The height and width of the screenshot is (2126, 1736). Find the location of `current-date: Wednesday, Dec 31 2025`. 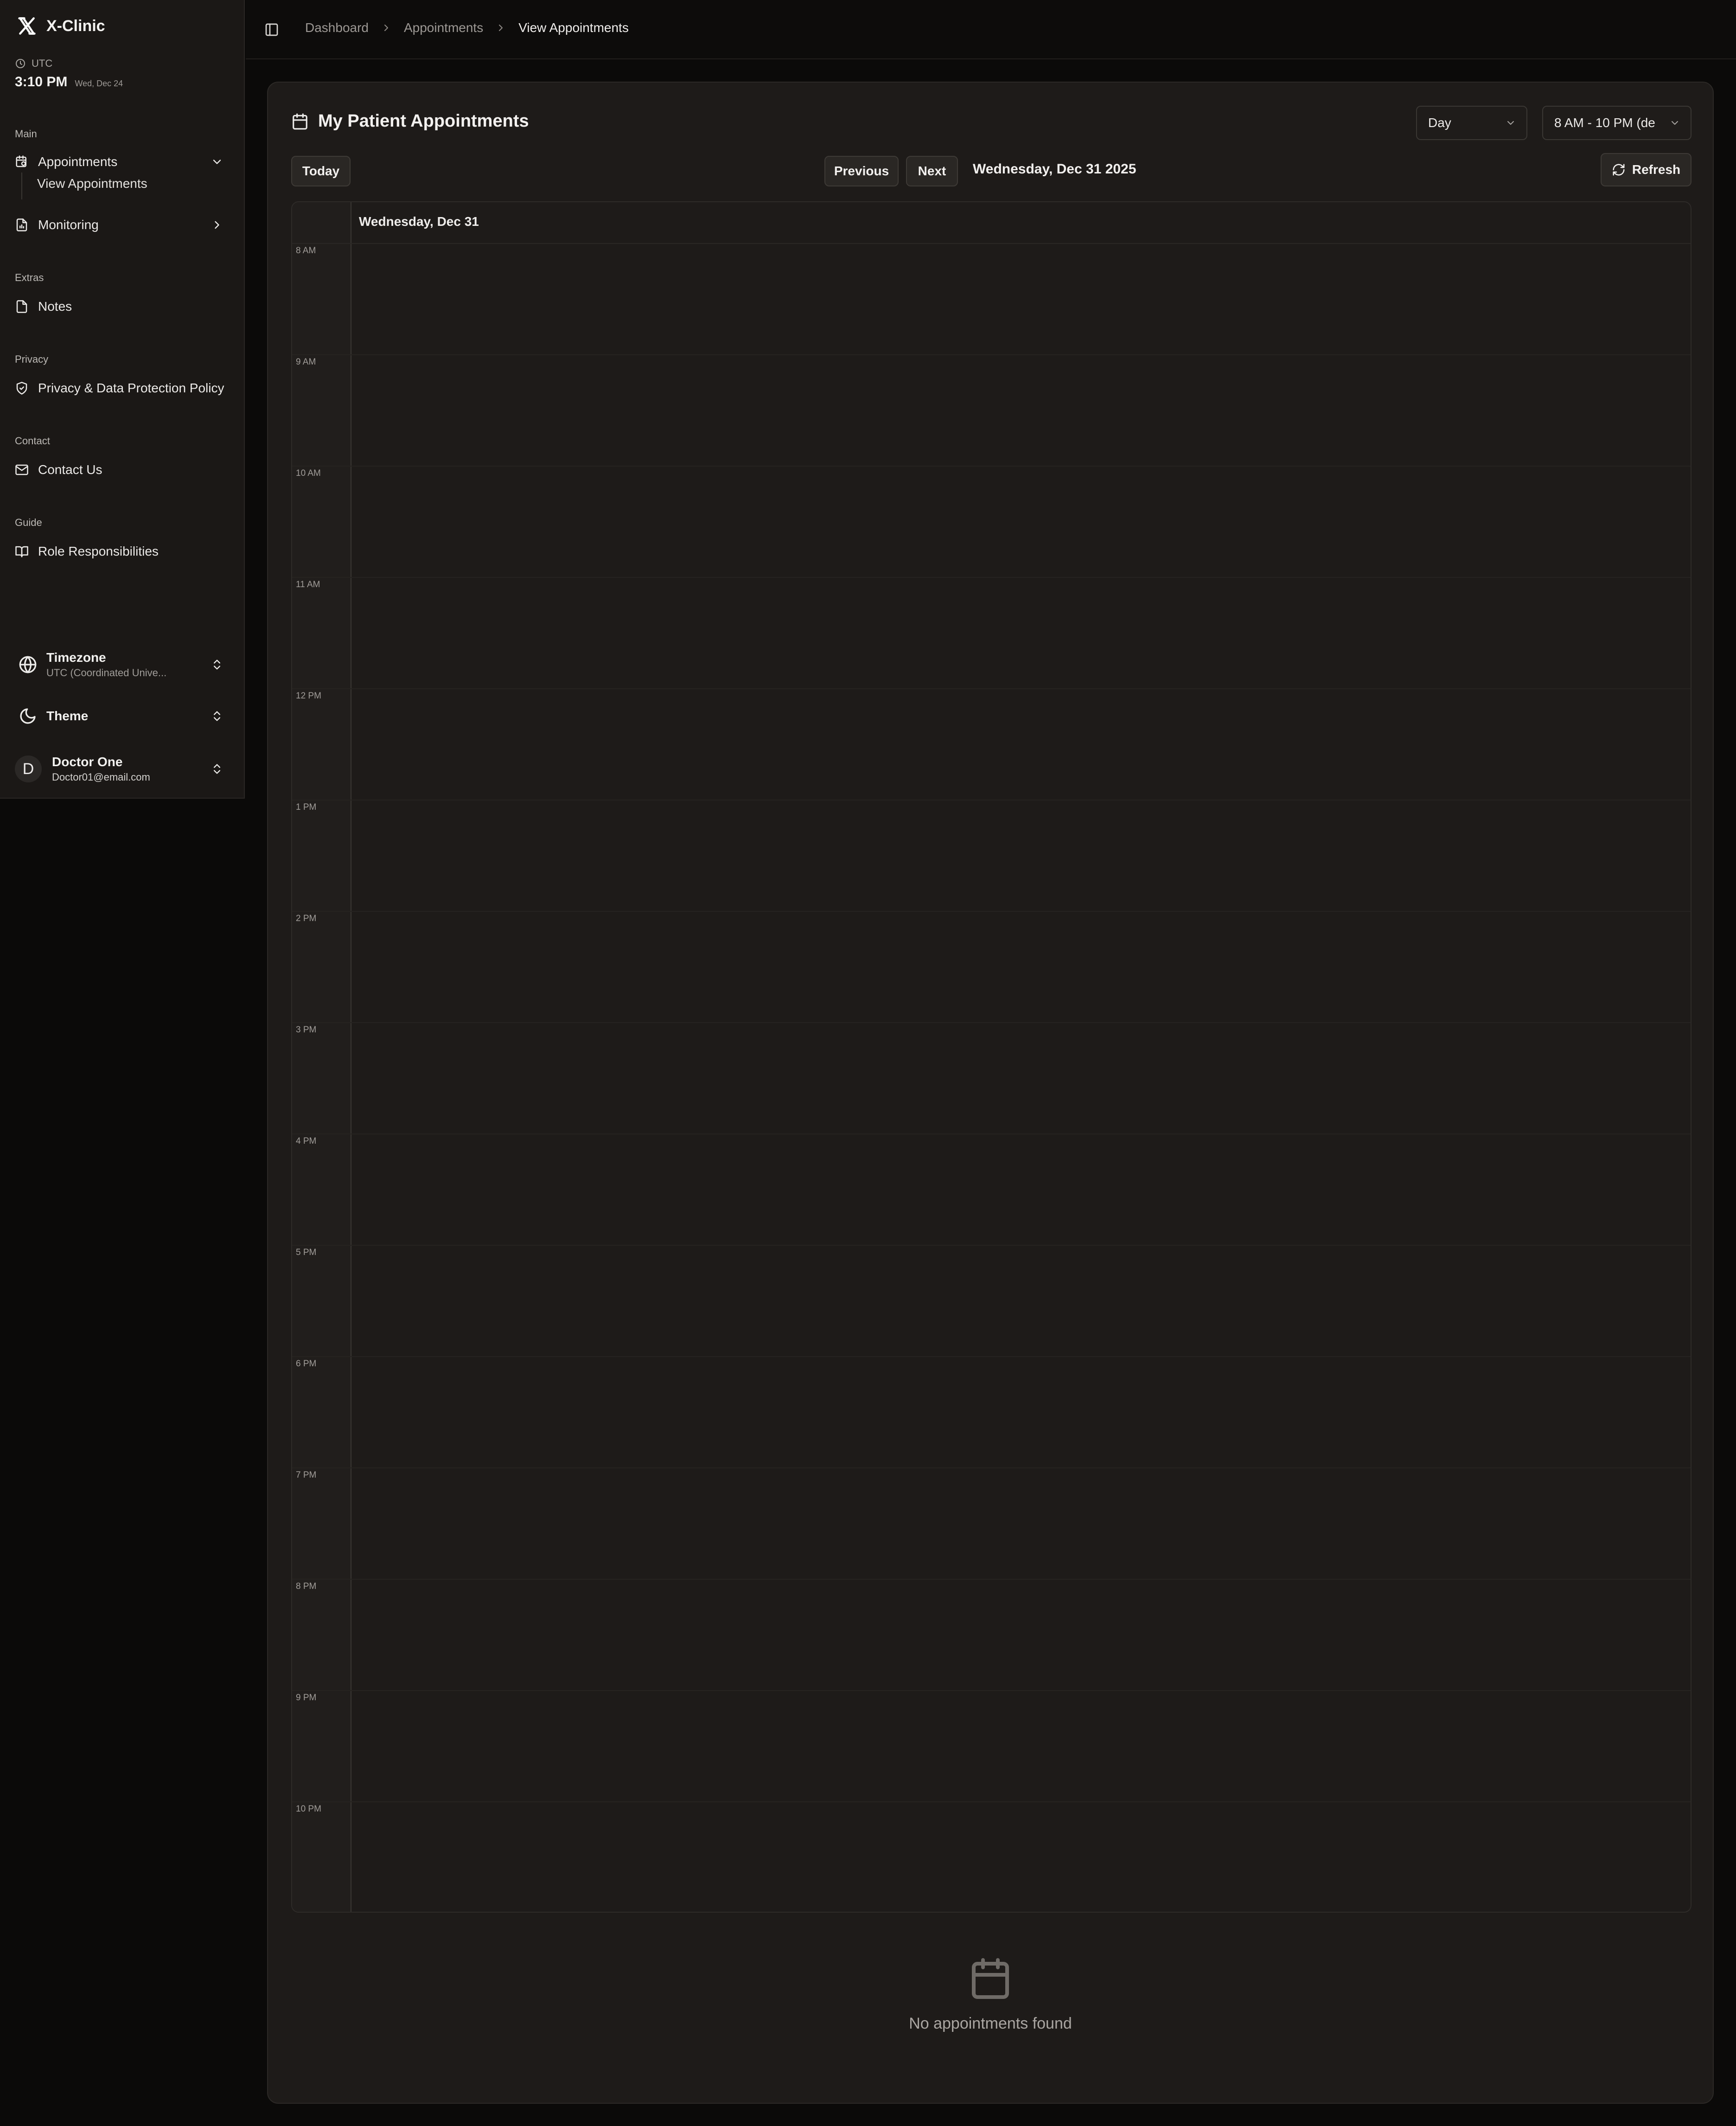

current-date: Wednesday, Dec 31 2025 is located at coordinates (1054, 169).